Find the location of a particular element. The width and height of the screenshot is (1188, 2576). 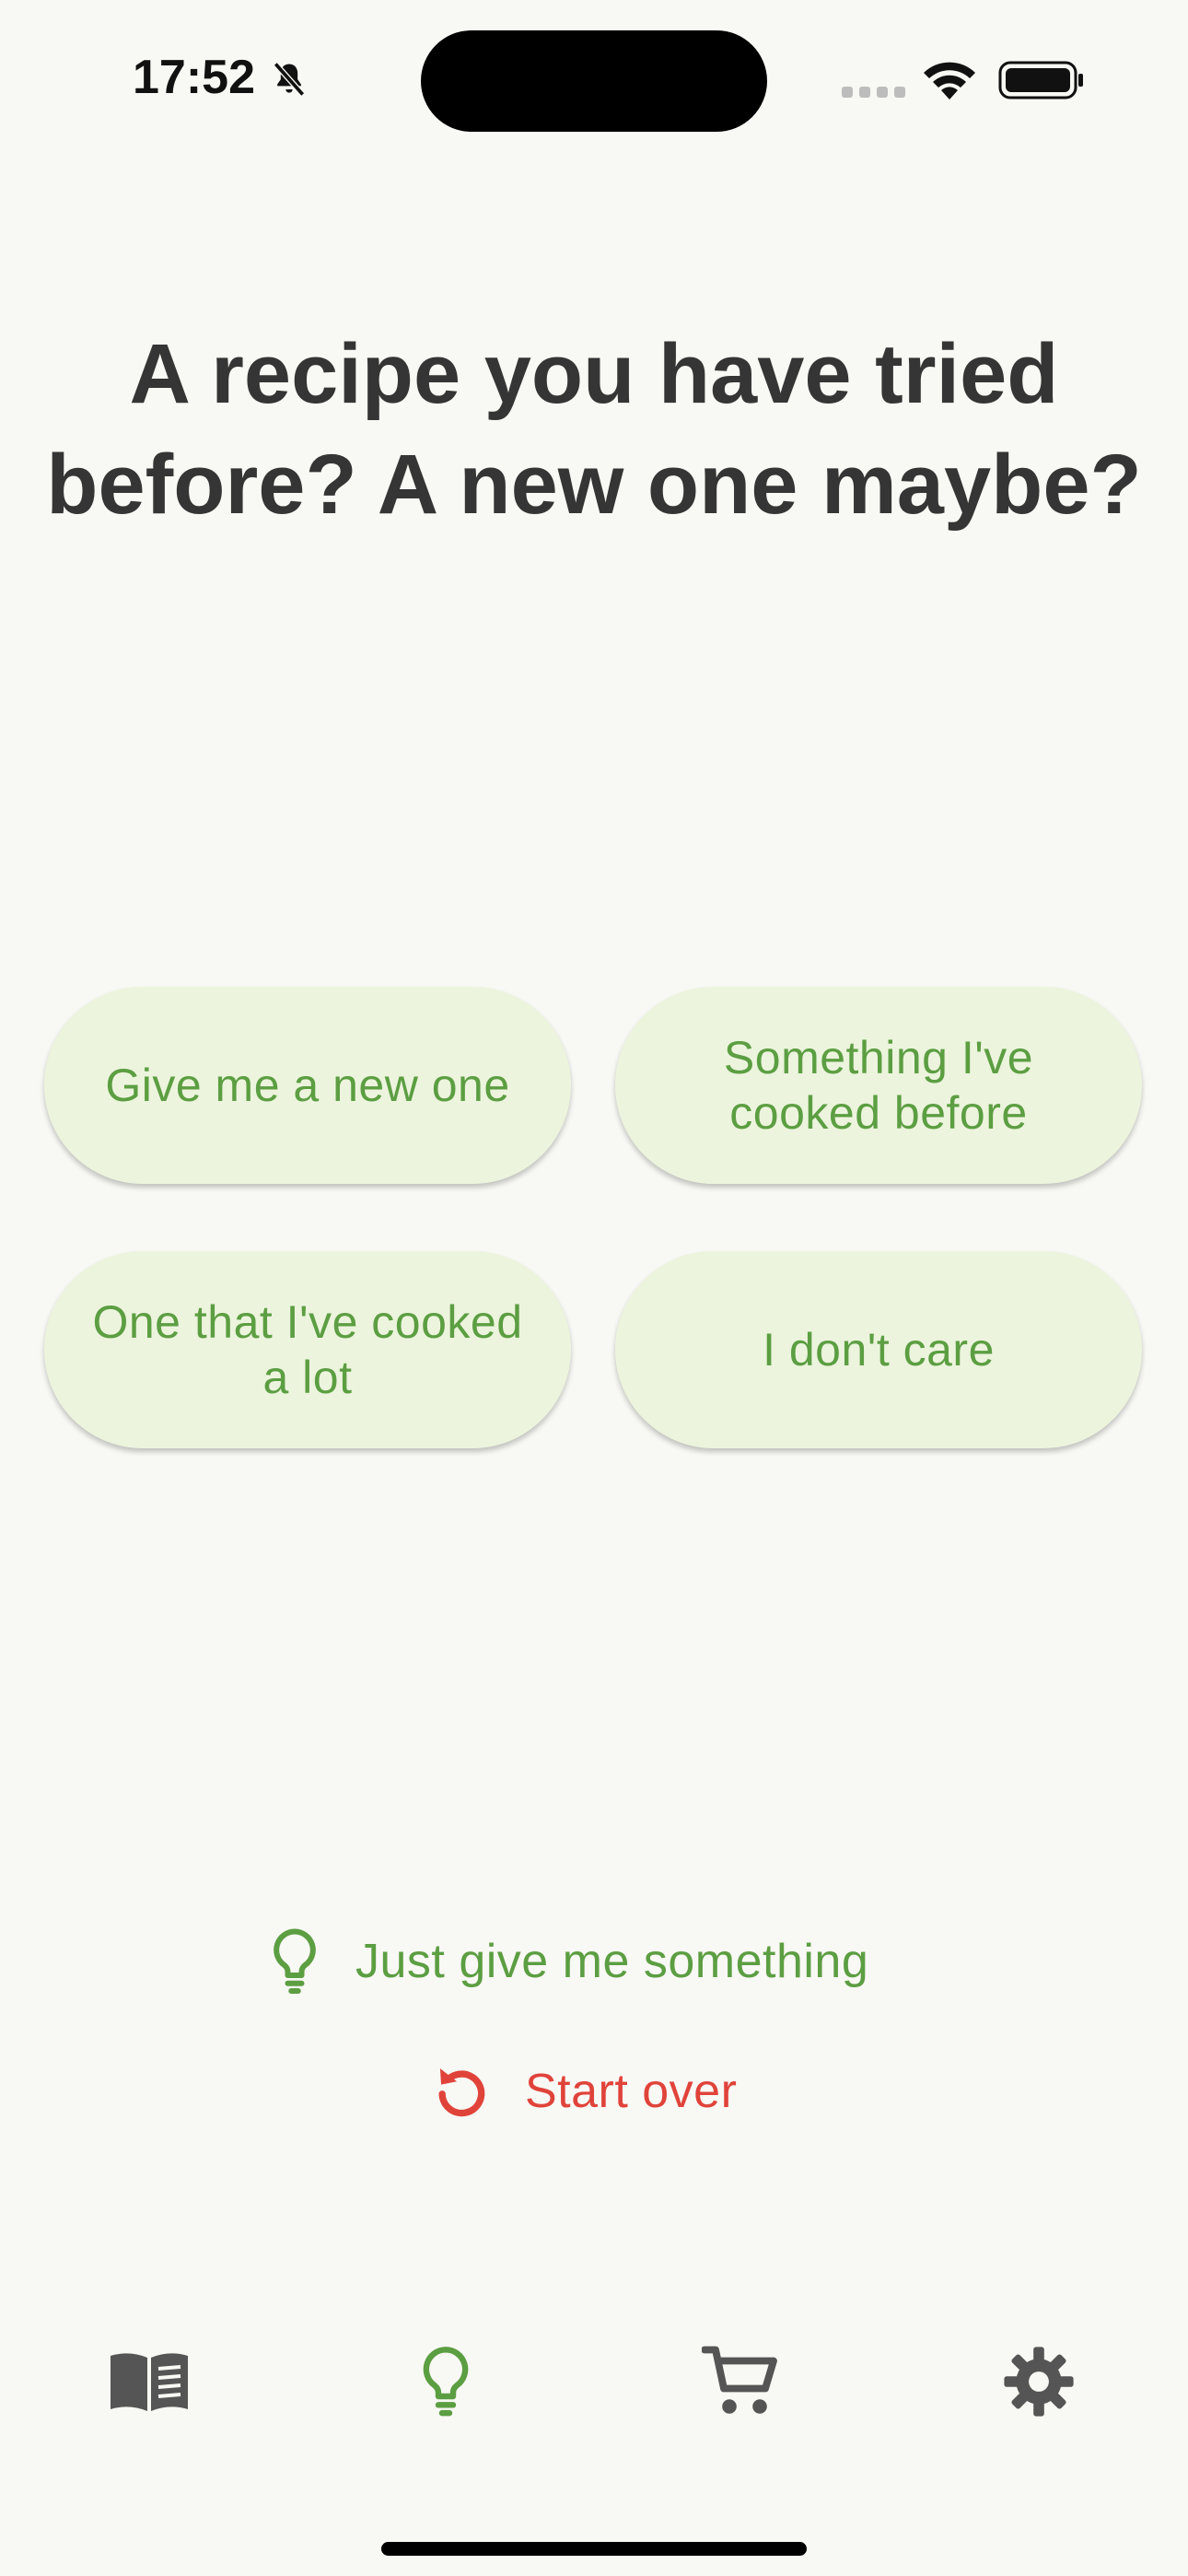

option-new-recipe-button: Give me a new one is located at coordinates (307, 1085).